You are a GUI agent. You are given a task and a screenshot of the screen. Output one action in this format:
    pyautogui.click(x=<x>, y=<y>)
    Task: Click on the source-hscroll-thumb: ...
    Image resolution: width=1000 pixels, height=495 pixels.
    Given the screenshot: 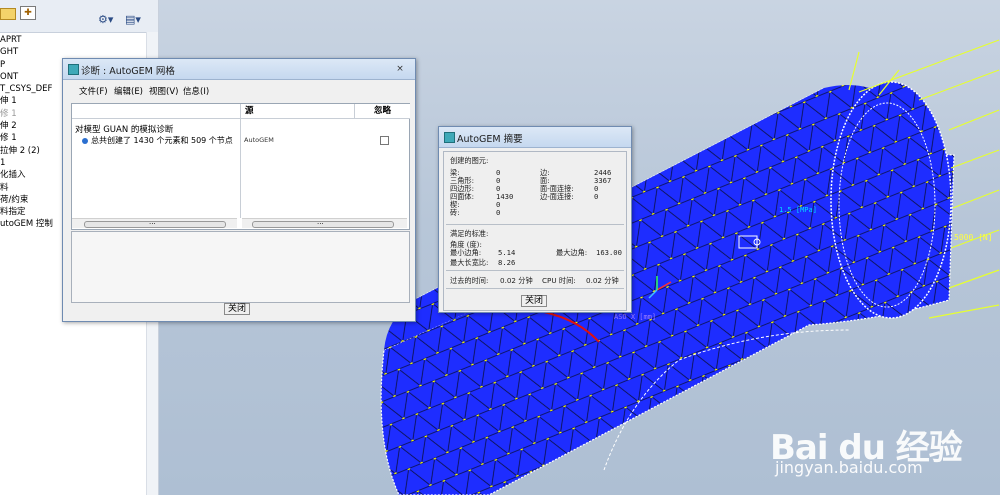 What is the action you would take?
    pyautogui.click(x=323, y=223)
    